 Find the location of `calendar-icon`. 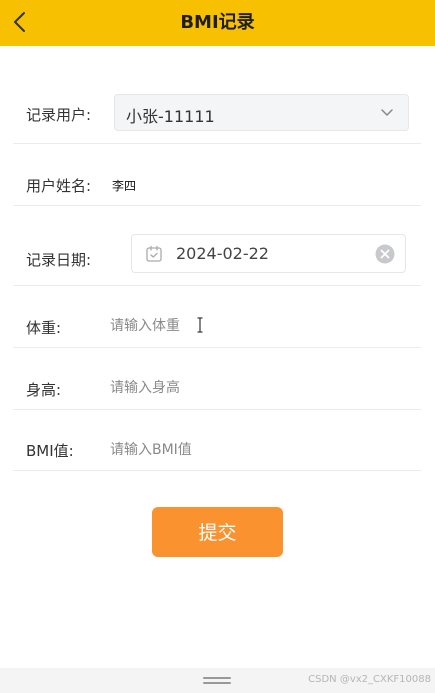

calendar-icon is located at coordinates (154, 253).